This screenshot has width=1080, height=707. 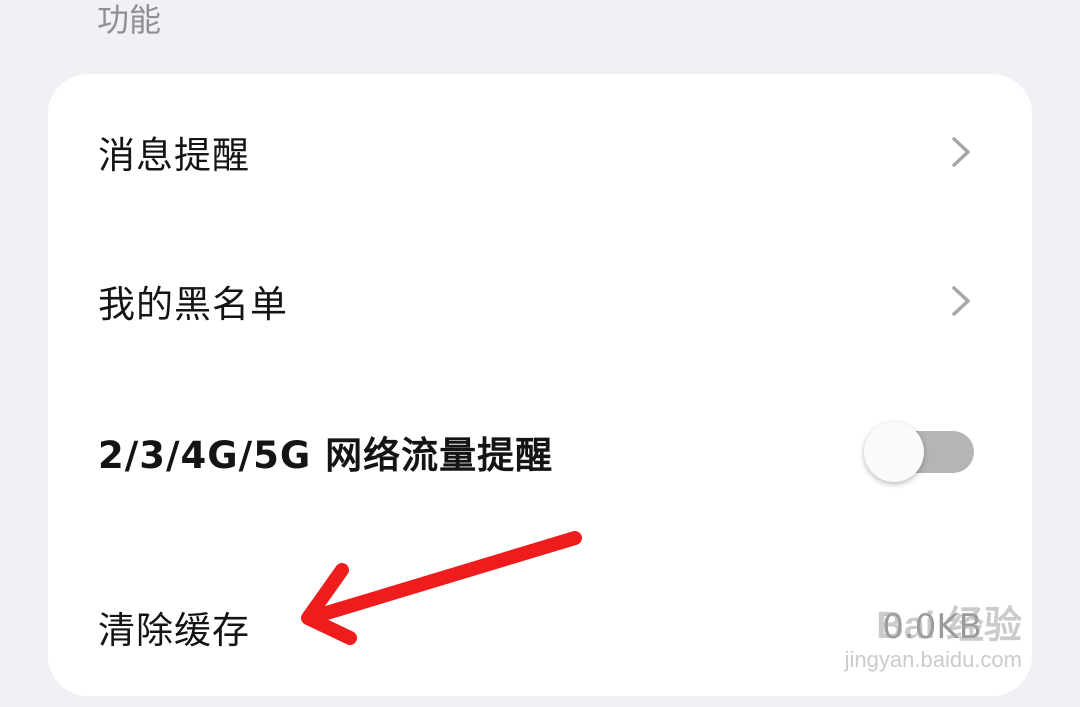 I want to click on toggle-knob, so click(x=894, y=452).